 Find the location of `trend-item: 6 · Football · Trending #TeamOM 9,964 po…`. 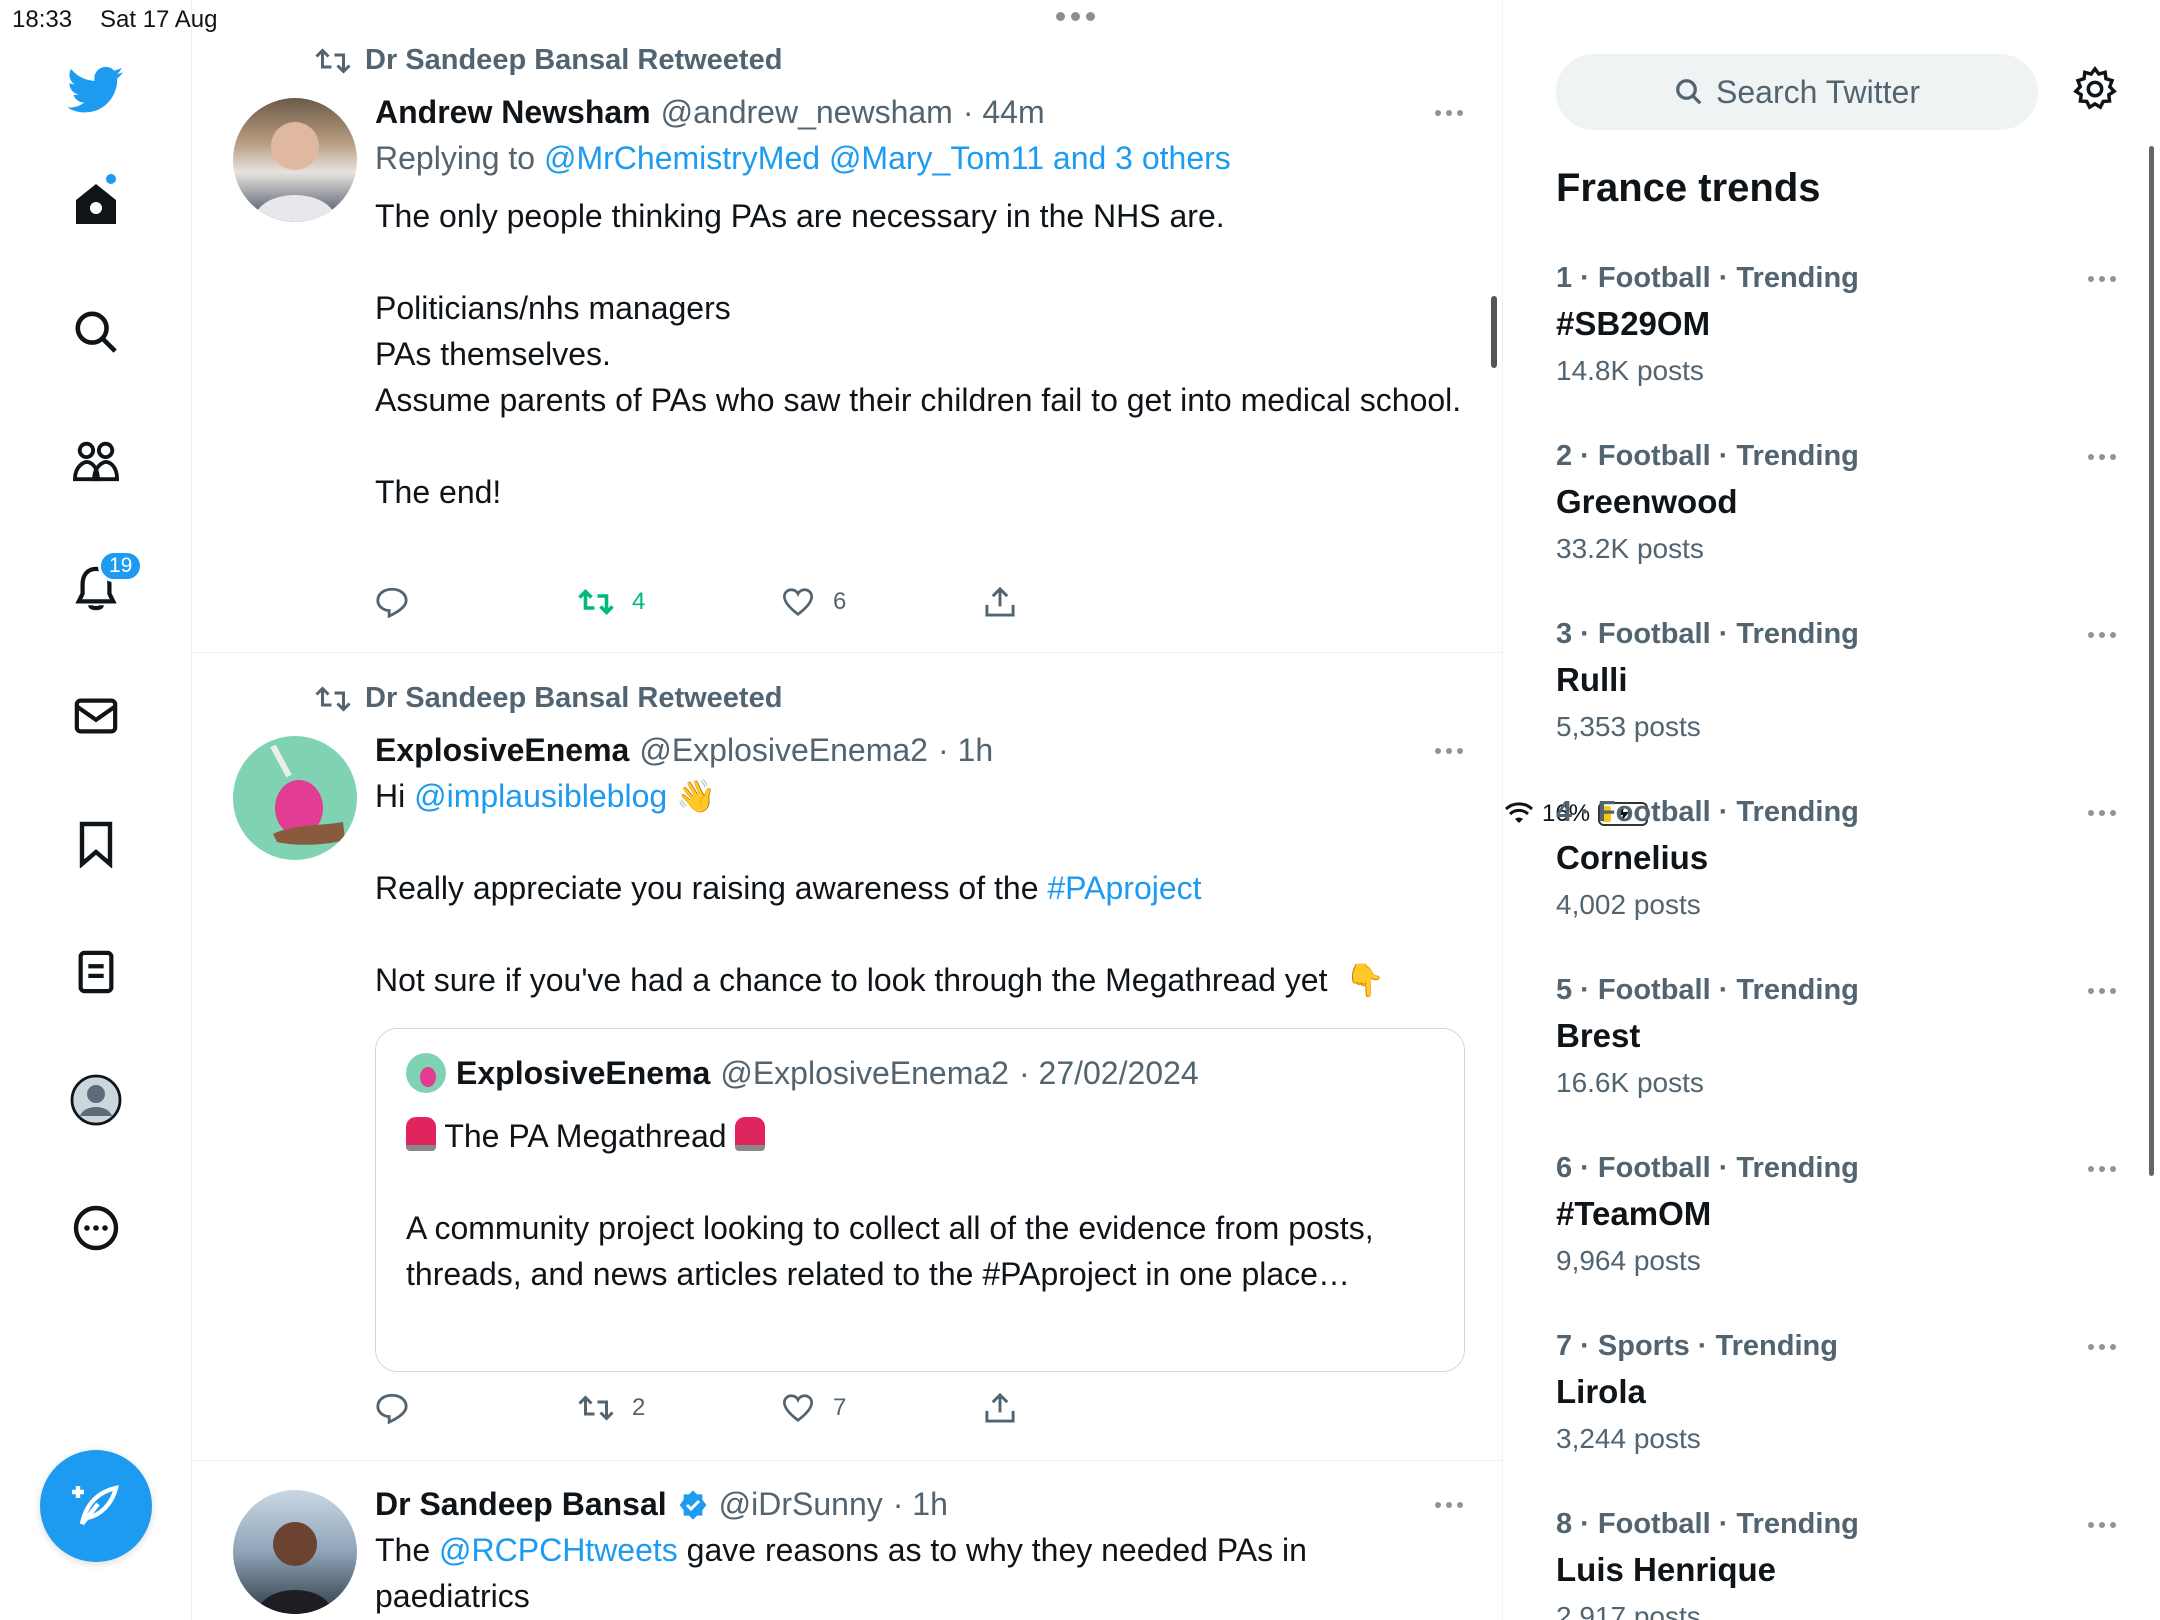

trend-item: 6 · Football · Trending #TeamOM 9,964 po… is located at coordinates (1836, 1214).